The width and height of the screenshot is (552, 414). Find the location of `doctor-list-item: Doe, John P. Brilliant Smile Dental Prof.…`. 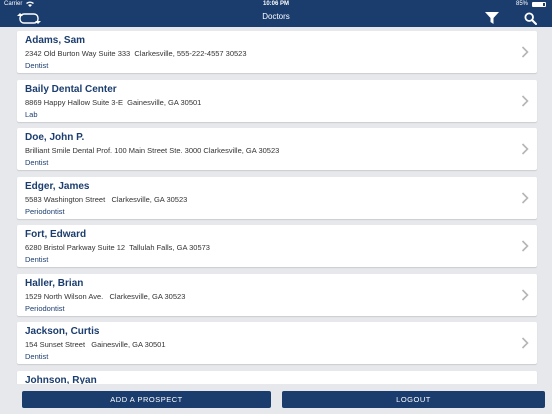

doctor-list-item: Doe, John P. Brilliant Smile Dental Prof.… is located at coordinates (277, 149).